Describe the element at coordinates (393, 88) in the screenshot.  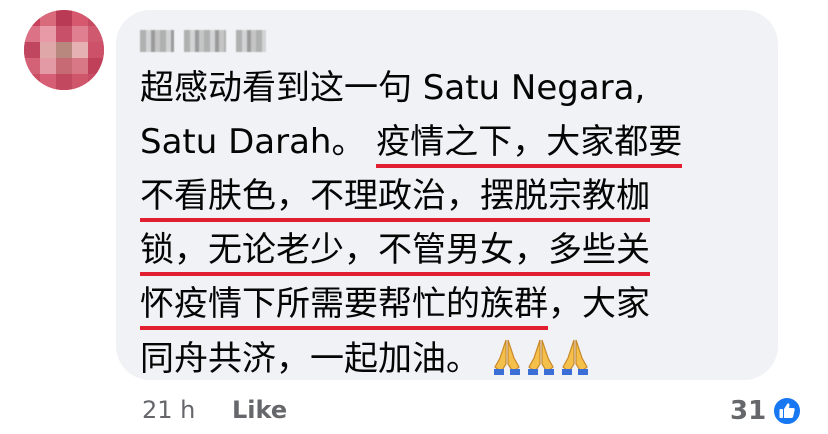
I see `comment-line: 超感动看到这一句 Satu Negara,` at that location.